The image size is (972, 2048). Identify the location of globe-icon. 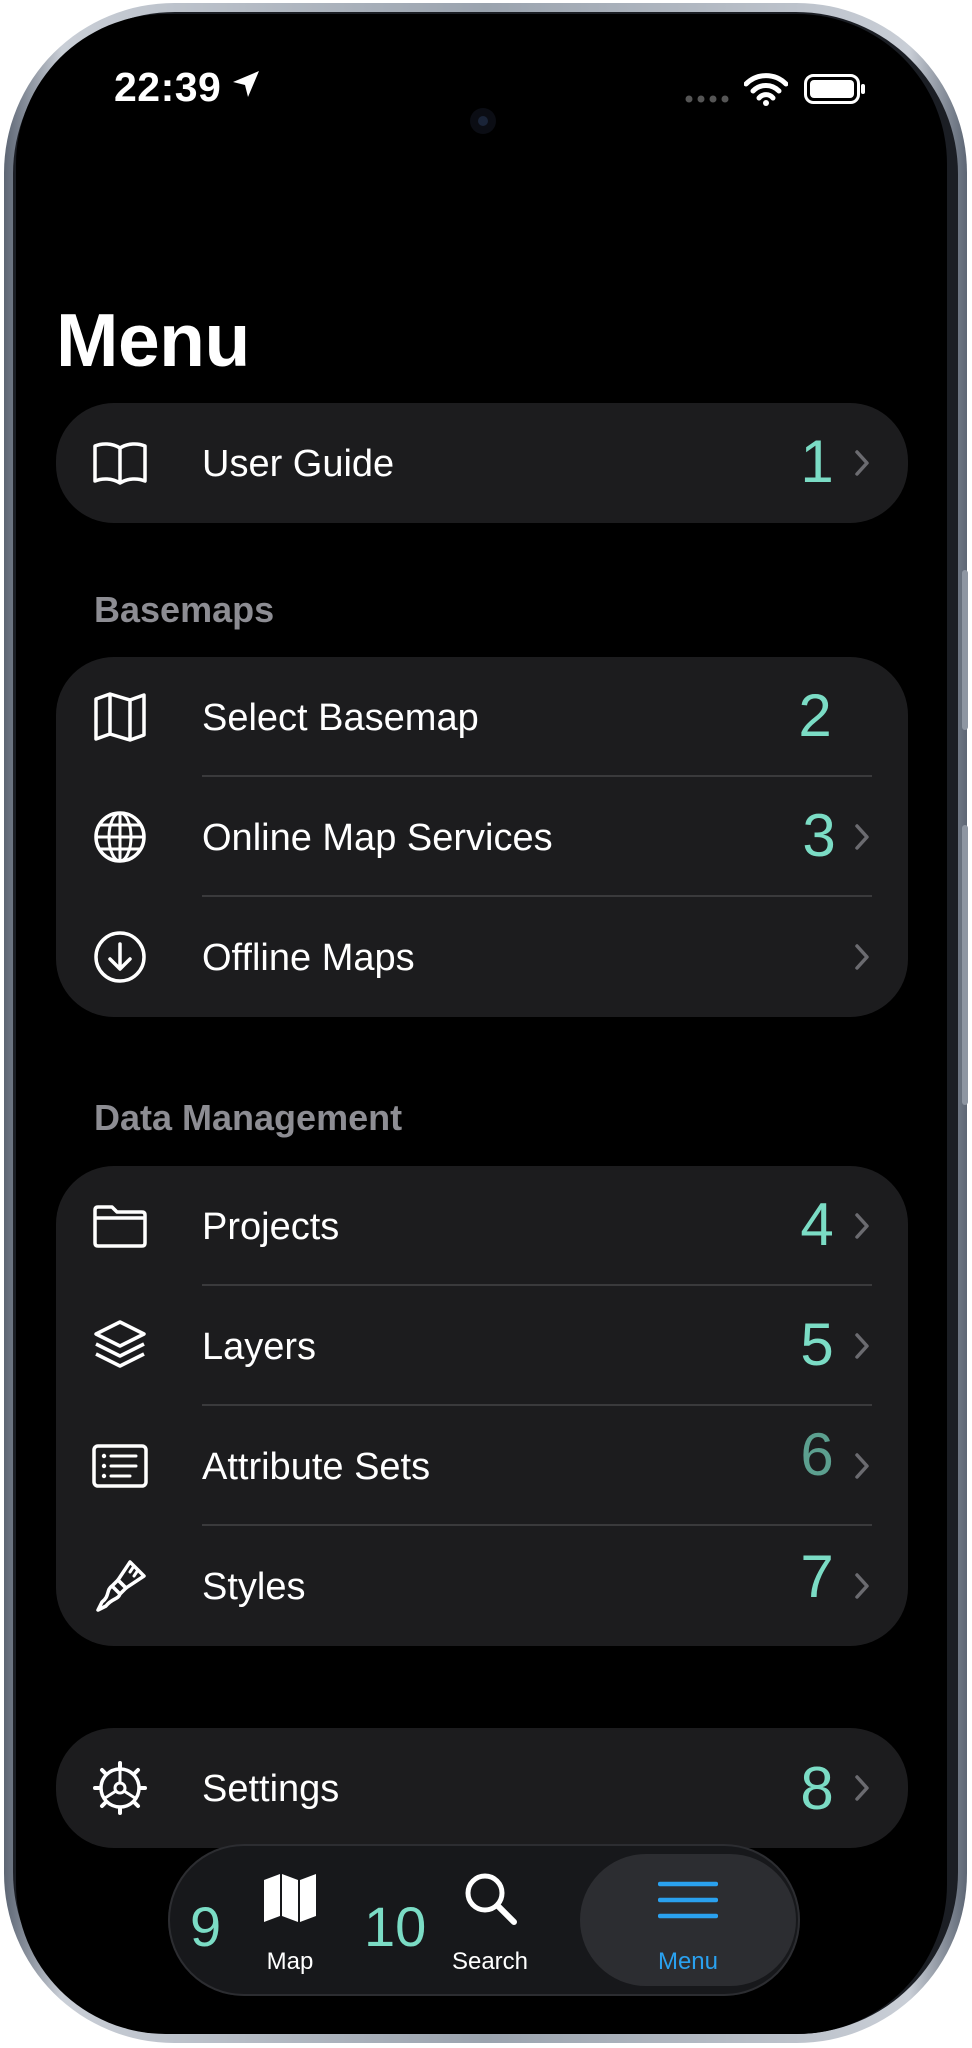
(120, 837).